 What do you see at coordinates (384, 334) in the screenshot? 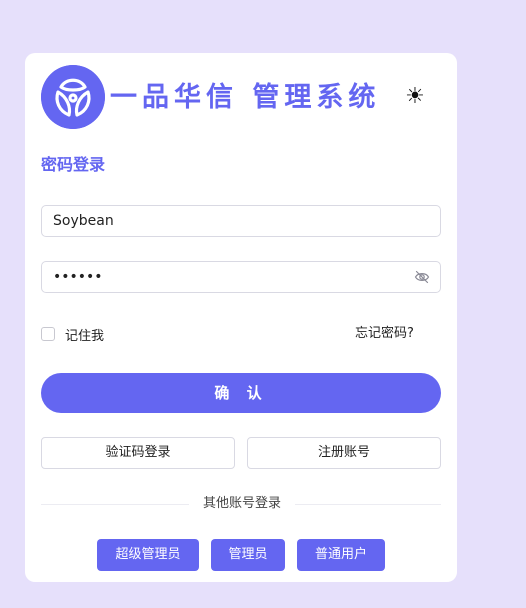
I see `forgot-password-link: 忘记密码?` at bounding box center [384, 334].